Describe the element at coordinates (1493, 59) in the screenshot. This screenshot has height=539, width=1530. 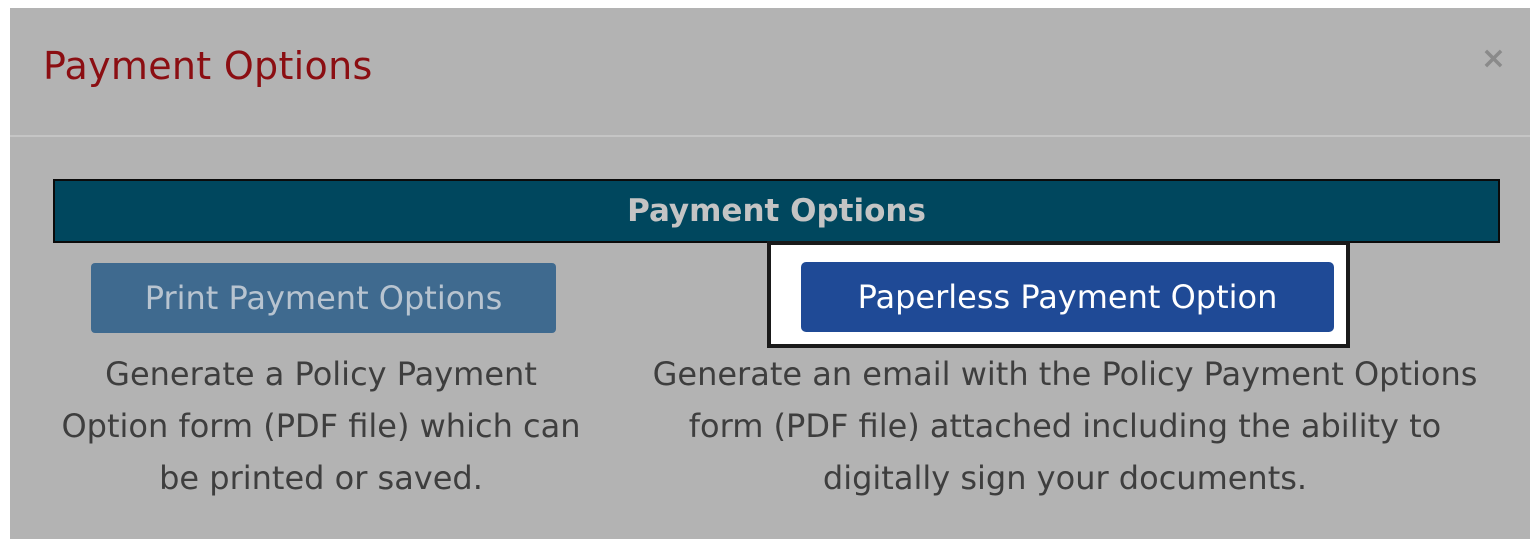
I see `close-icon: ×` at that location.